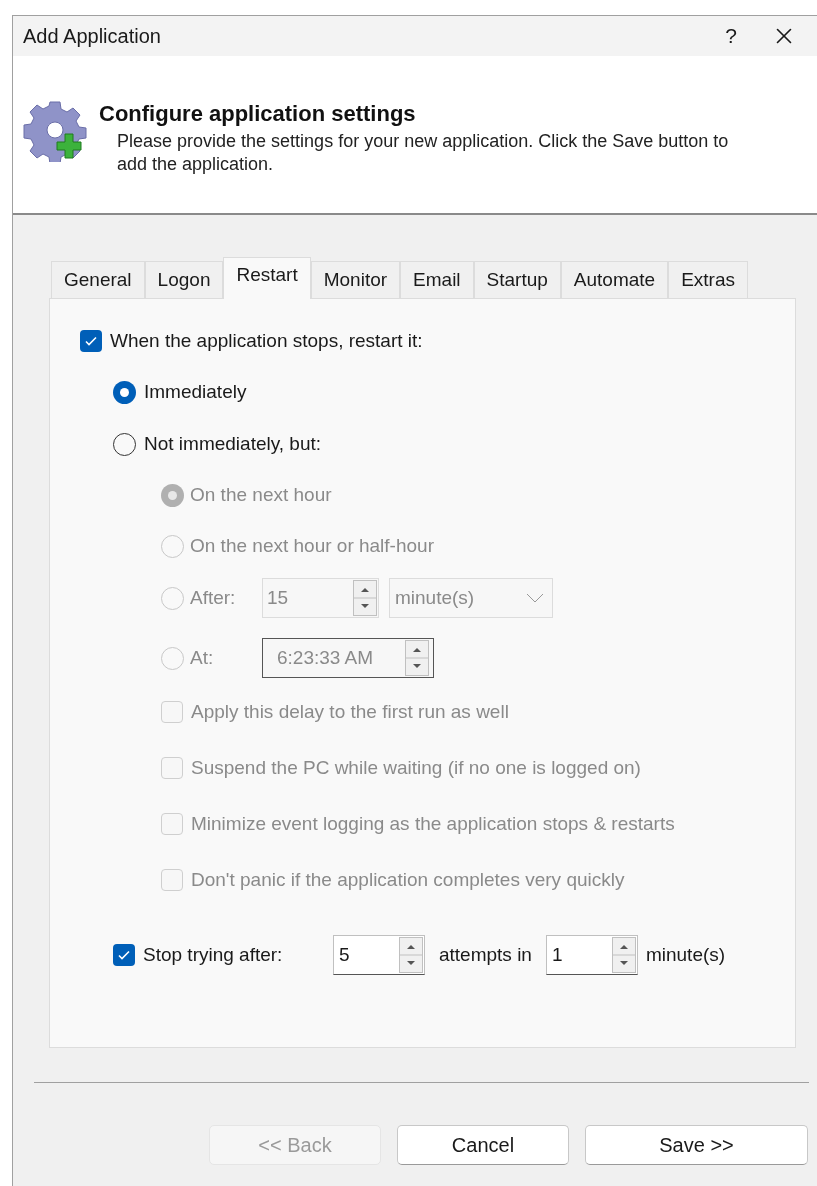  What do you see at coordinates (408, 879) in the screenshot?
I see `checkbox-label: Don't panic if the application completes very quickly` at bounding box center [408, 879].